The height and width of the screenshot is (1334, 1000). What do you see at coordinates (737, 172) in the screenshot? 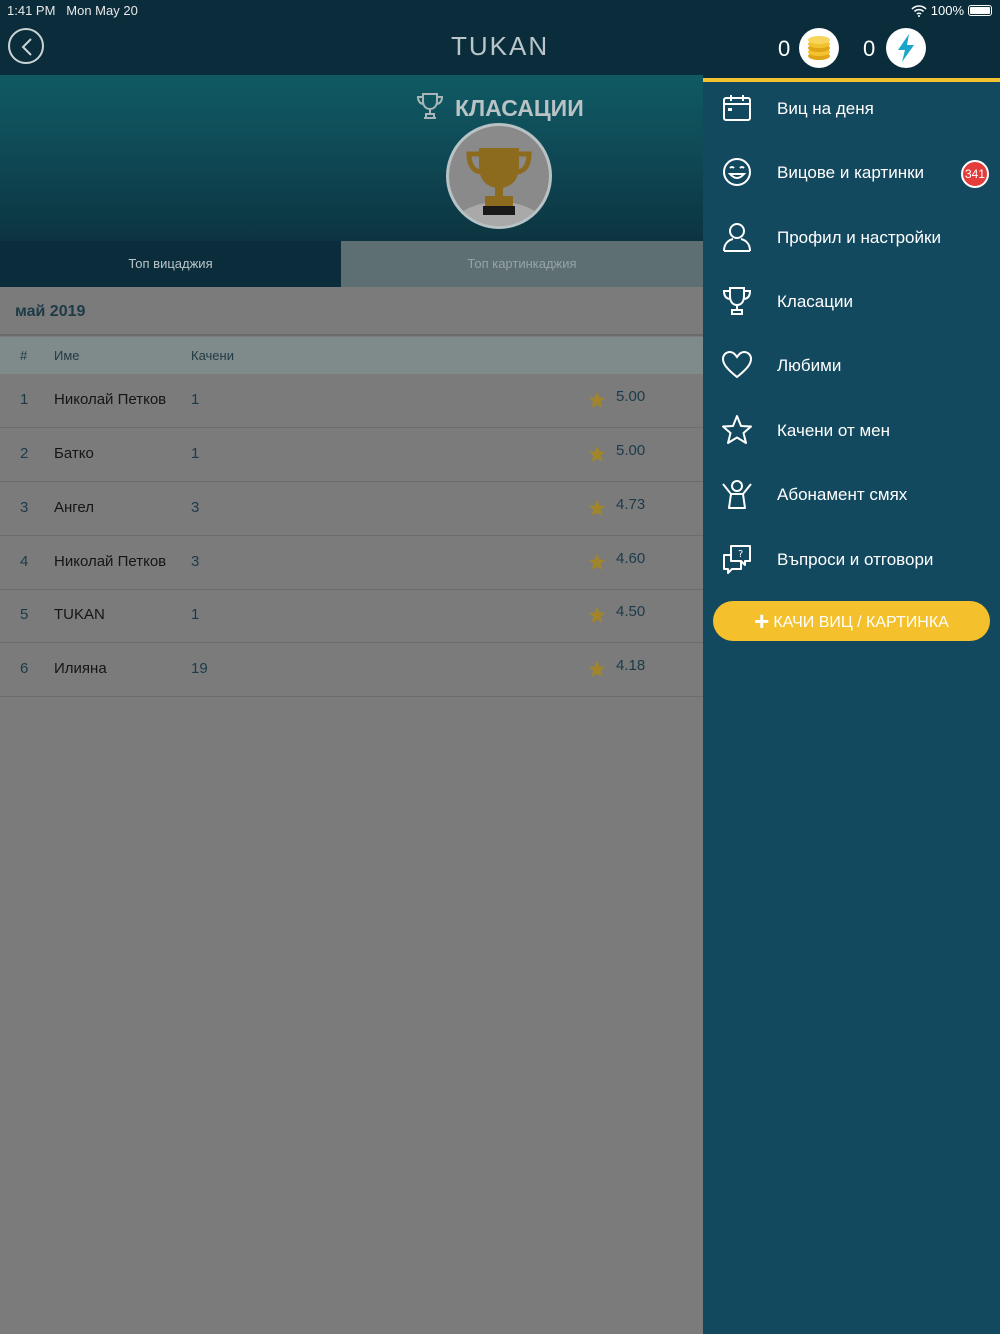
I see `smile-icon` at bounding box center [737, 172].